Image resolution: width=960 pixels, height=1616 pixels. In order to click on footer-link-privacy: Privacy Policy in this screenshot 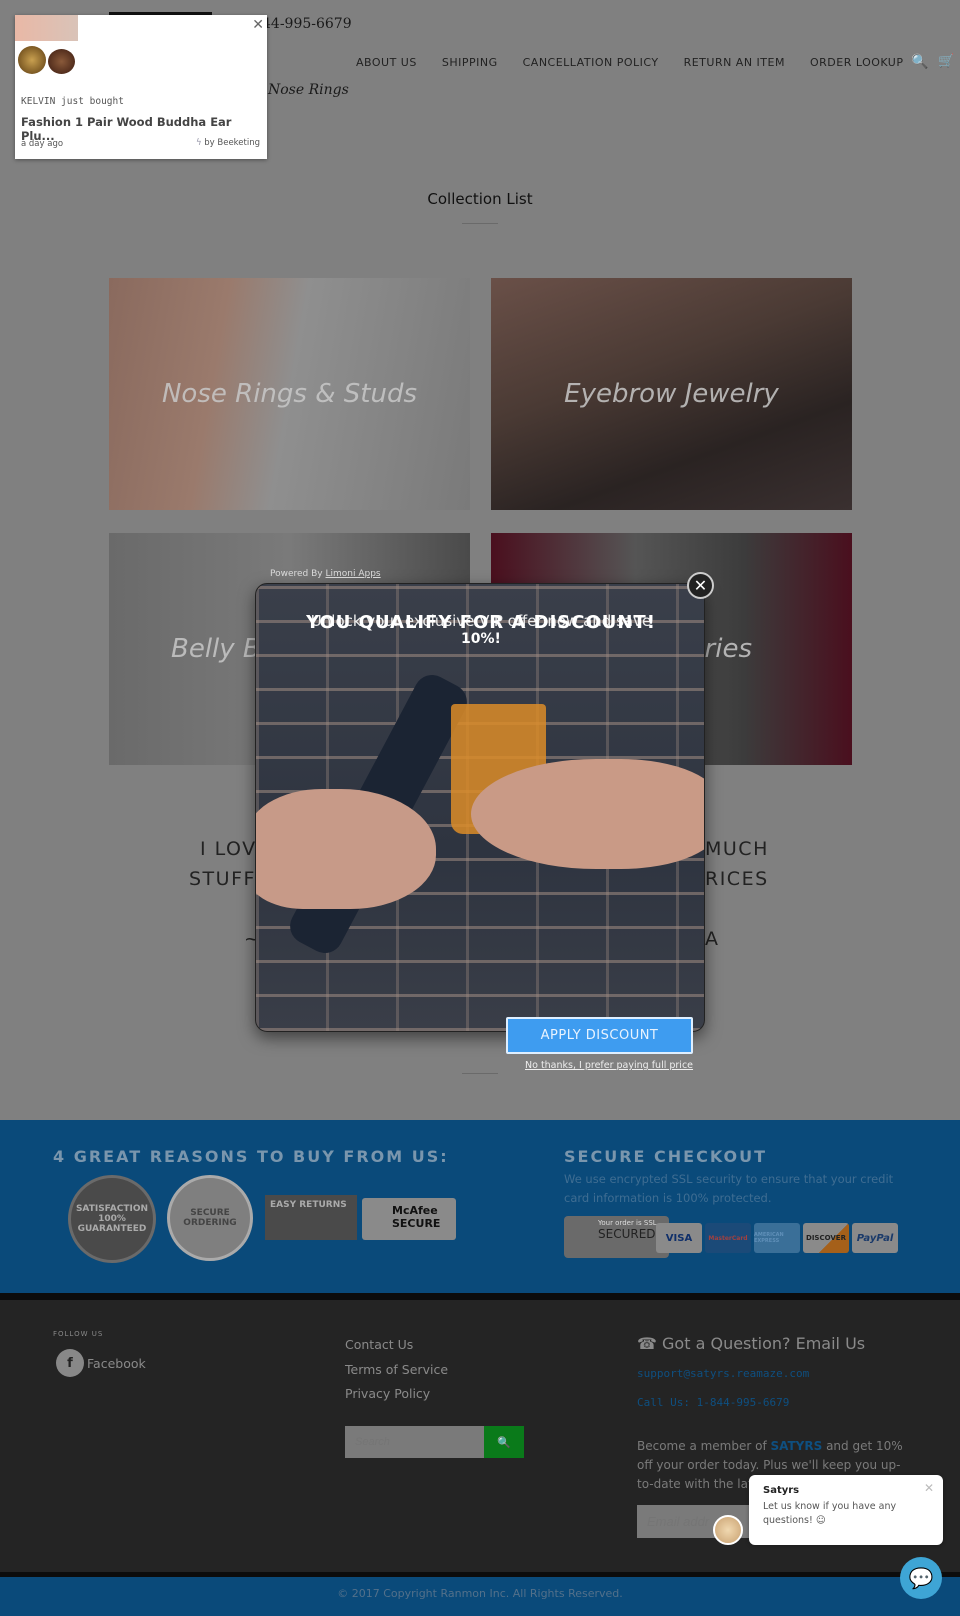, I will do `click(387, 1393)`.